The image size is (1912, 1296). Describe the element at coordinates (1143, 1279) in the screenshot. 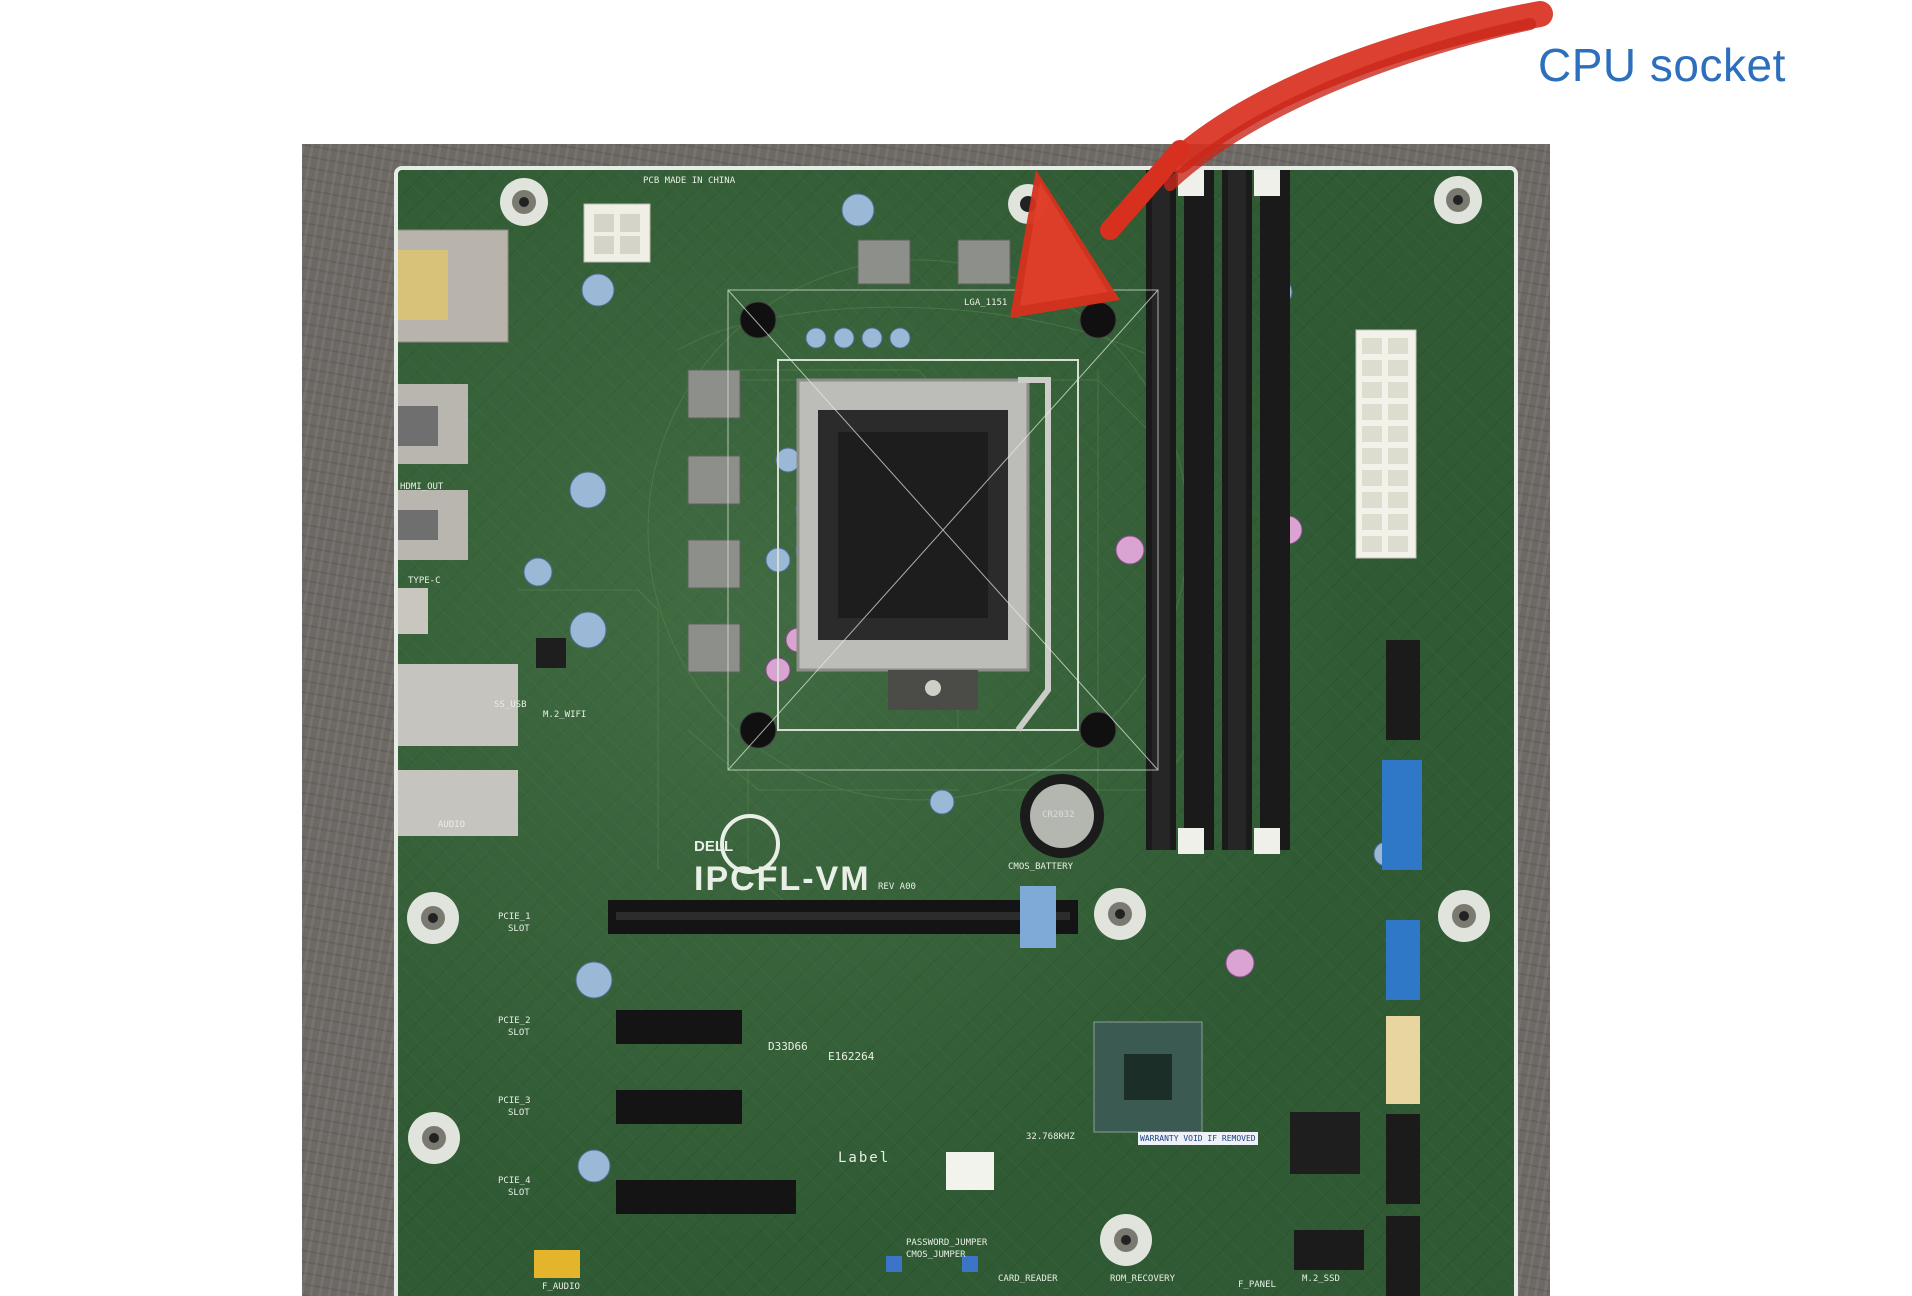

I see `rom-recovery-label: ROM_RECOVERY` at that location.